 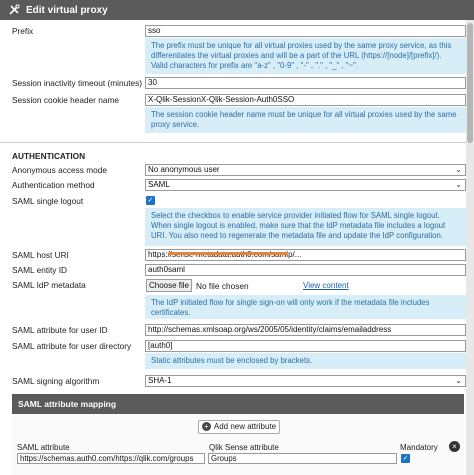 What do you see at coordinates (302, 458) in the screenshot?
I see `row-sense-input: Groups` at bounding box center [302, 458].